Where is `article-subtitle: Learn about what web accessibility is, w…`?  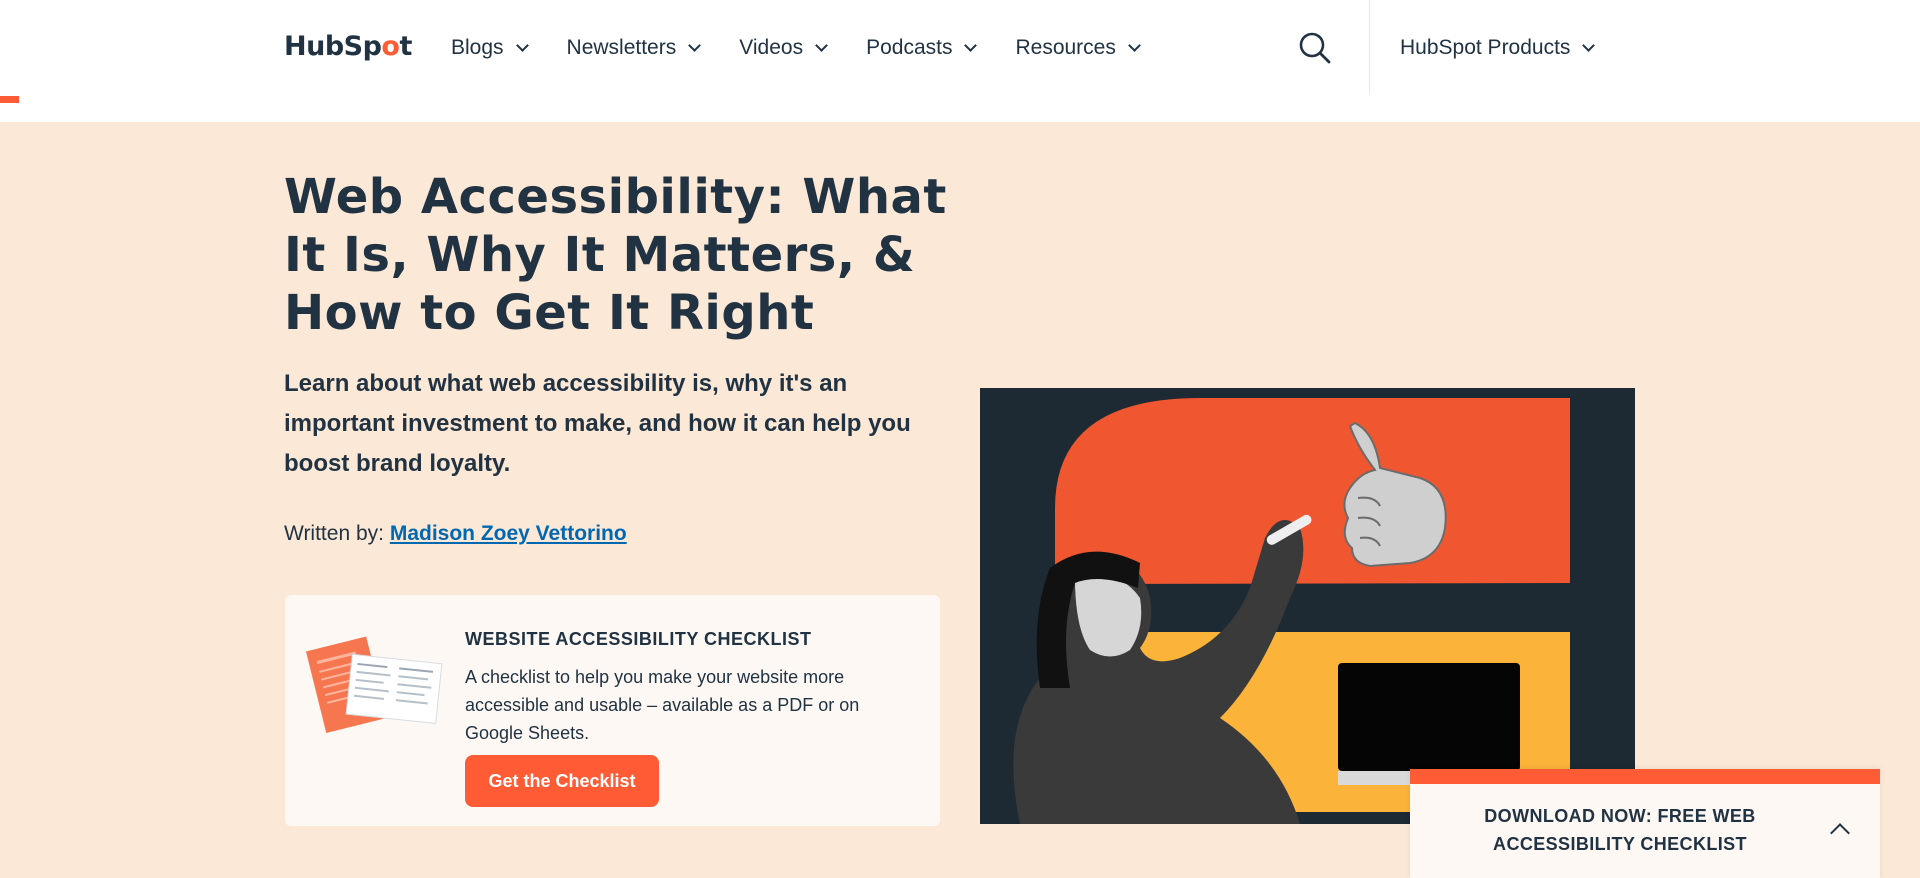 article-subtitle: Learn about what web accessibility is, w… is located at coordinates (597, 423).